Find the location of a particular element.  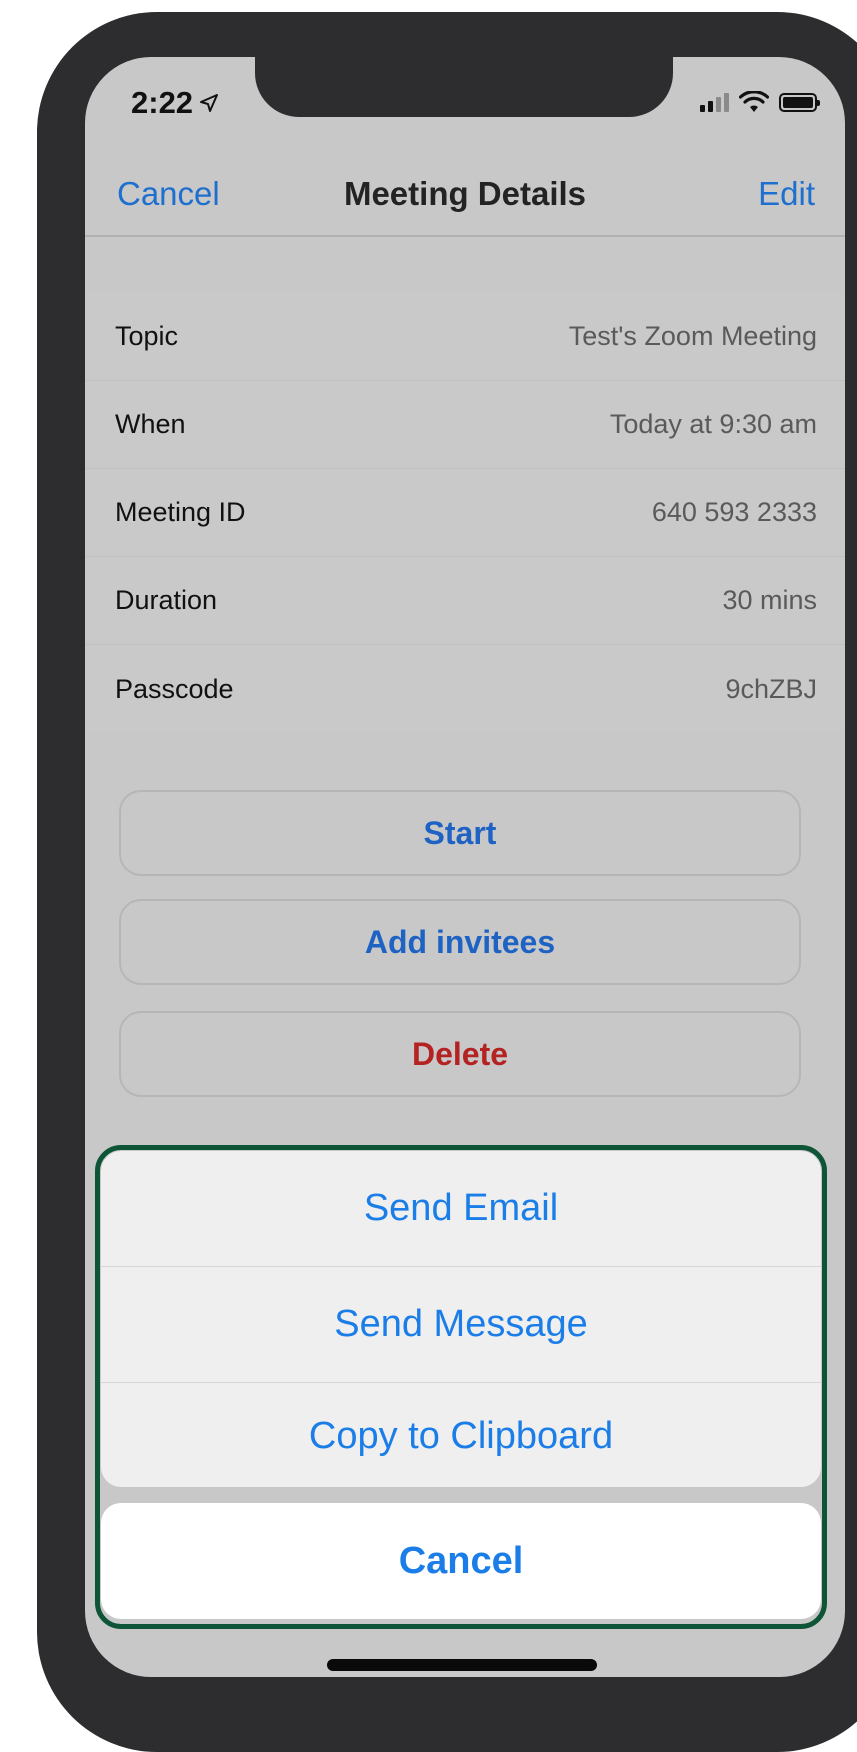

nav-edit-button: Edit is located at coordinates (786, 194).